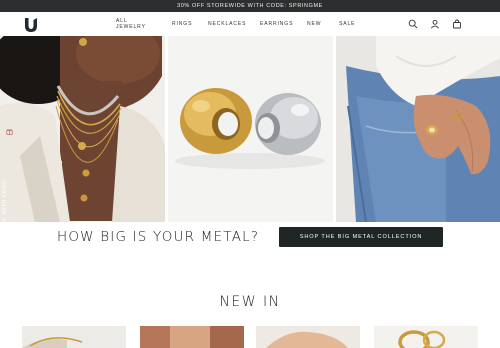 This screenshot has height=348, width=500. I want to click on search-icon, so click(413, 24).